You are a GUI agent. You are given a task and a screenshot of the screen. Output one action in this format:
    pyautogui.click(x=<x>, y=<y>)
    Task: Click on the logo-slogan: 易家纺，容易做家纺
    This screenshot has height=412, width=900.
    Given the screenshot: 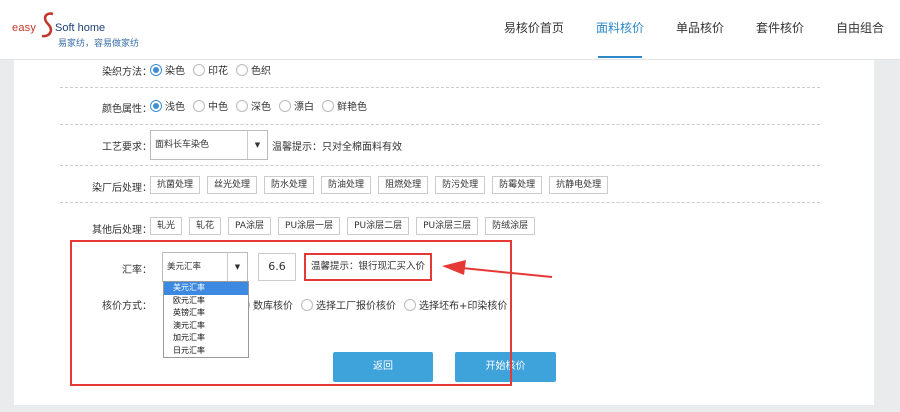 What is the action you would take?
    pyautogui.click(x=99, y=44)
    